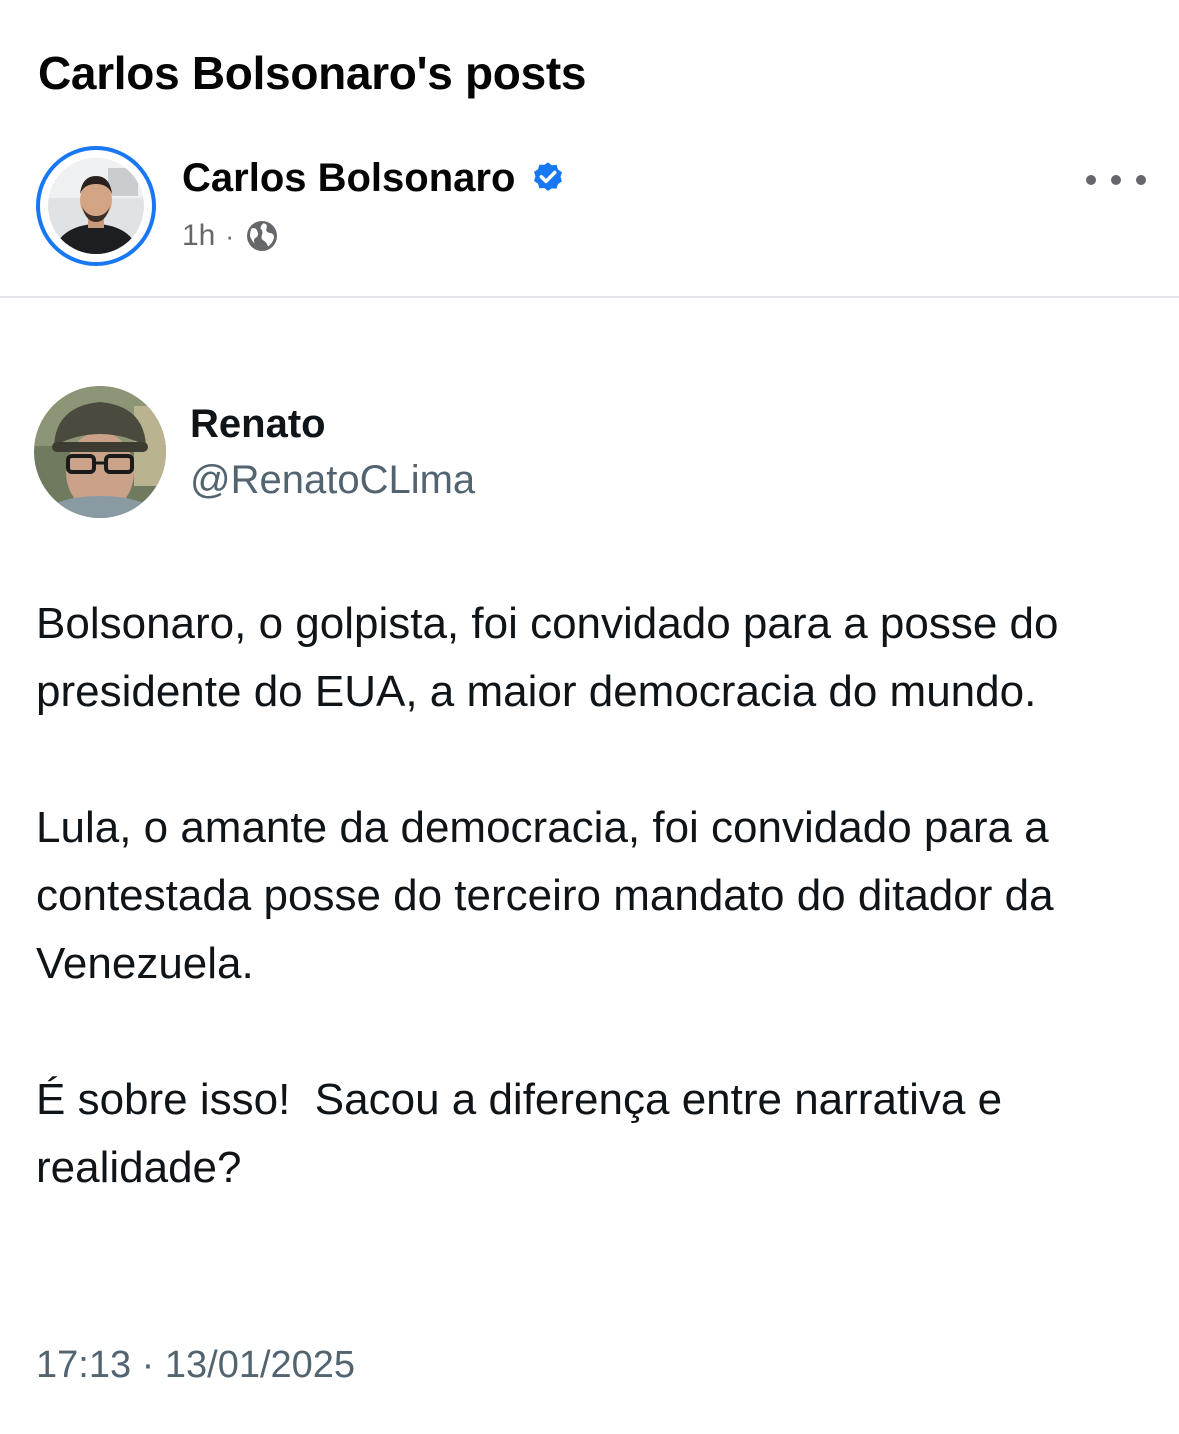 The height and width of the screenshot is (1434, 1179). I want to click on author-avatar-ring, so click(96, 206).